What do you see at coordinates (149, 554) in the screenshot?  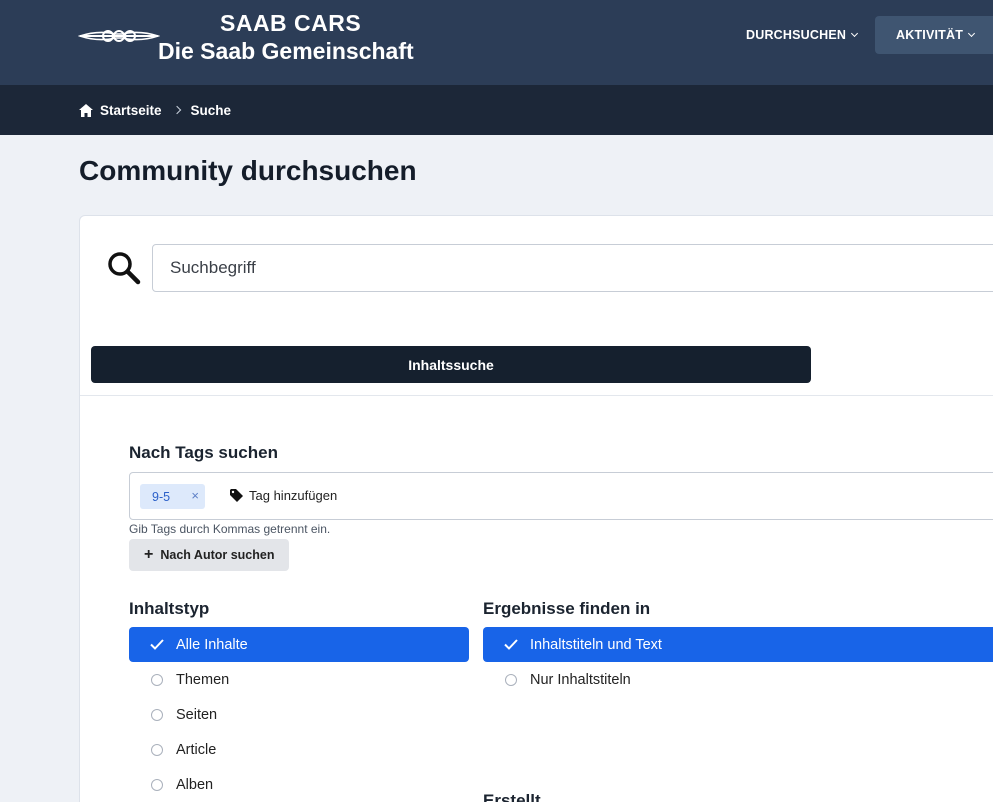 I see `plus-icon: +` at bounding box center [149, 554].